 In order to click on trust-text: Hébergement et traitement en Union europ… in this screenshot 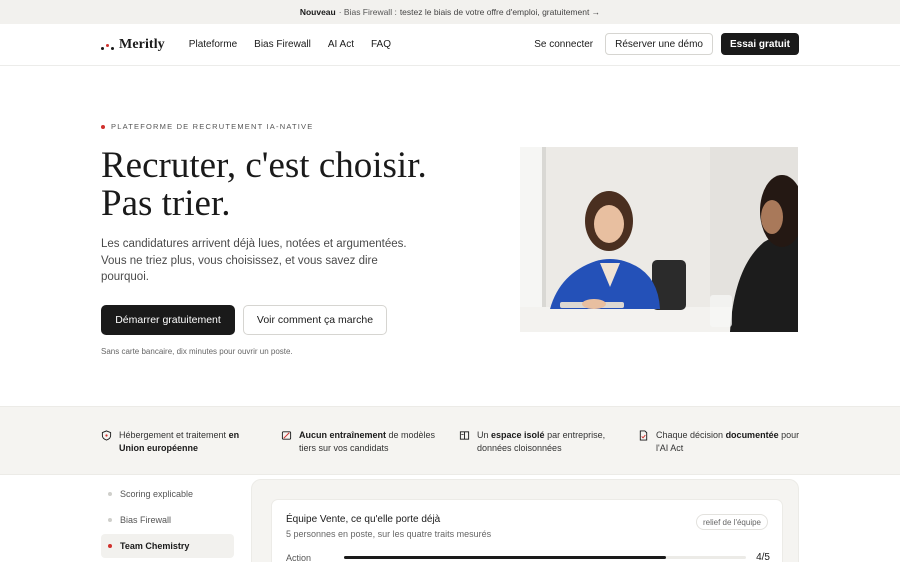, I will do `click(179, 441)`.